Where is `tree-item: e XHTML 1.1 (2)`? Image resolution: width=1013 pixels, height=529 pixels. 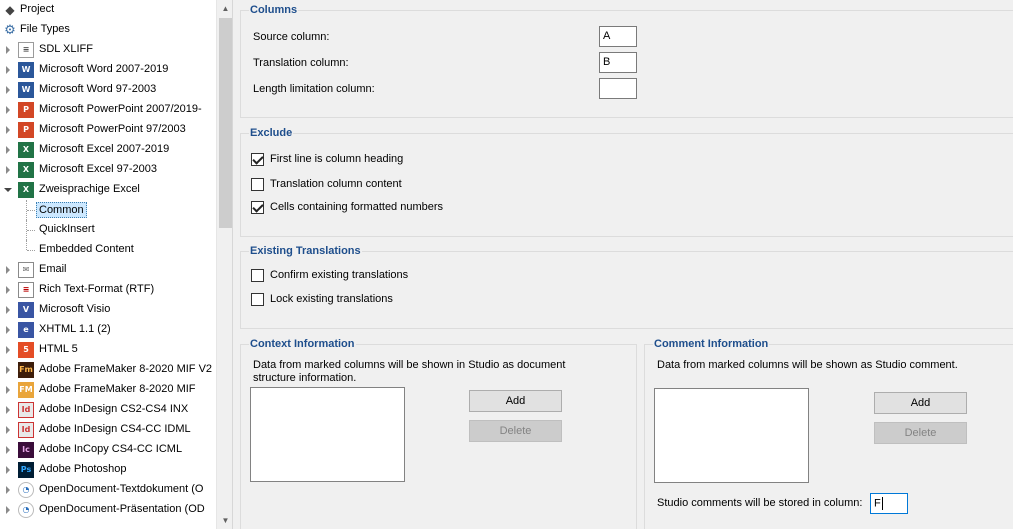 tree-item: e XHTML 1.1 (2) is located at coordinates (108, 330).